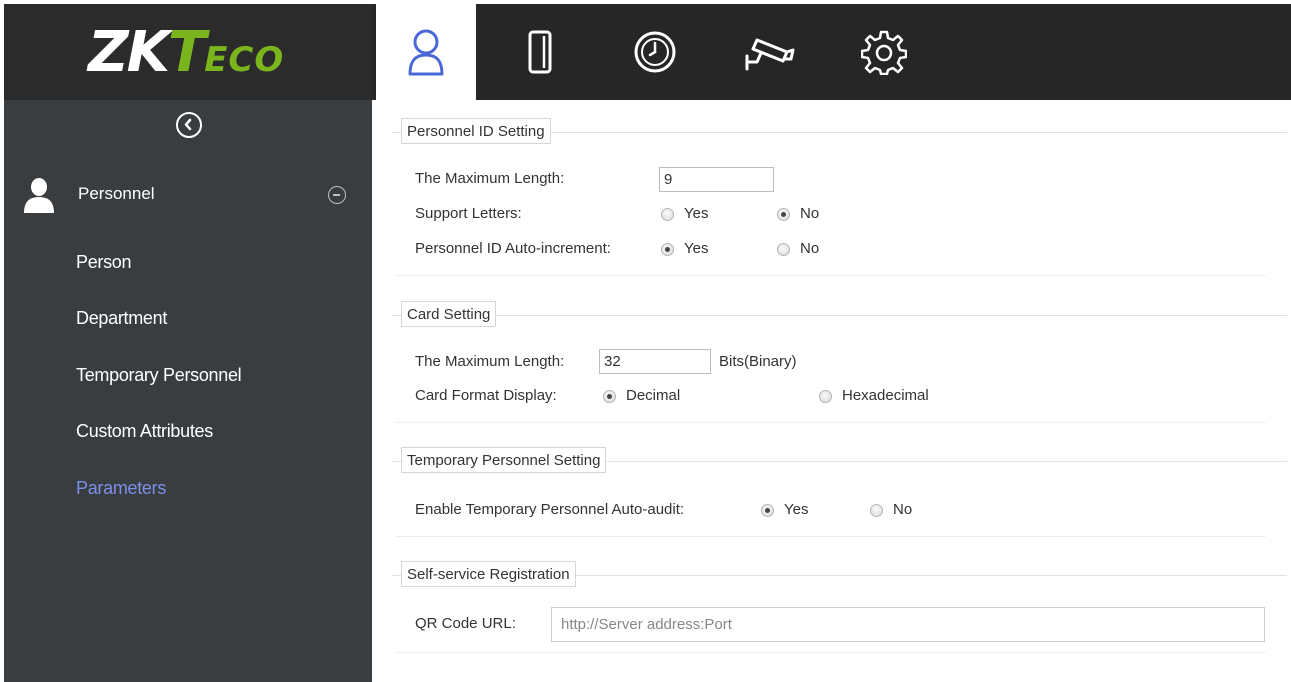 This screenshot has width=1291, height=682. What do you see at coordinates (121, 318) in the screenshot?
I see `sidebar-item-department: Department` at bounding box center [121, 318].